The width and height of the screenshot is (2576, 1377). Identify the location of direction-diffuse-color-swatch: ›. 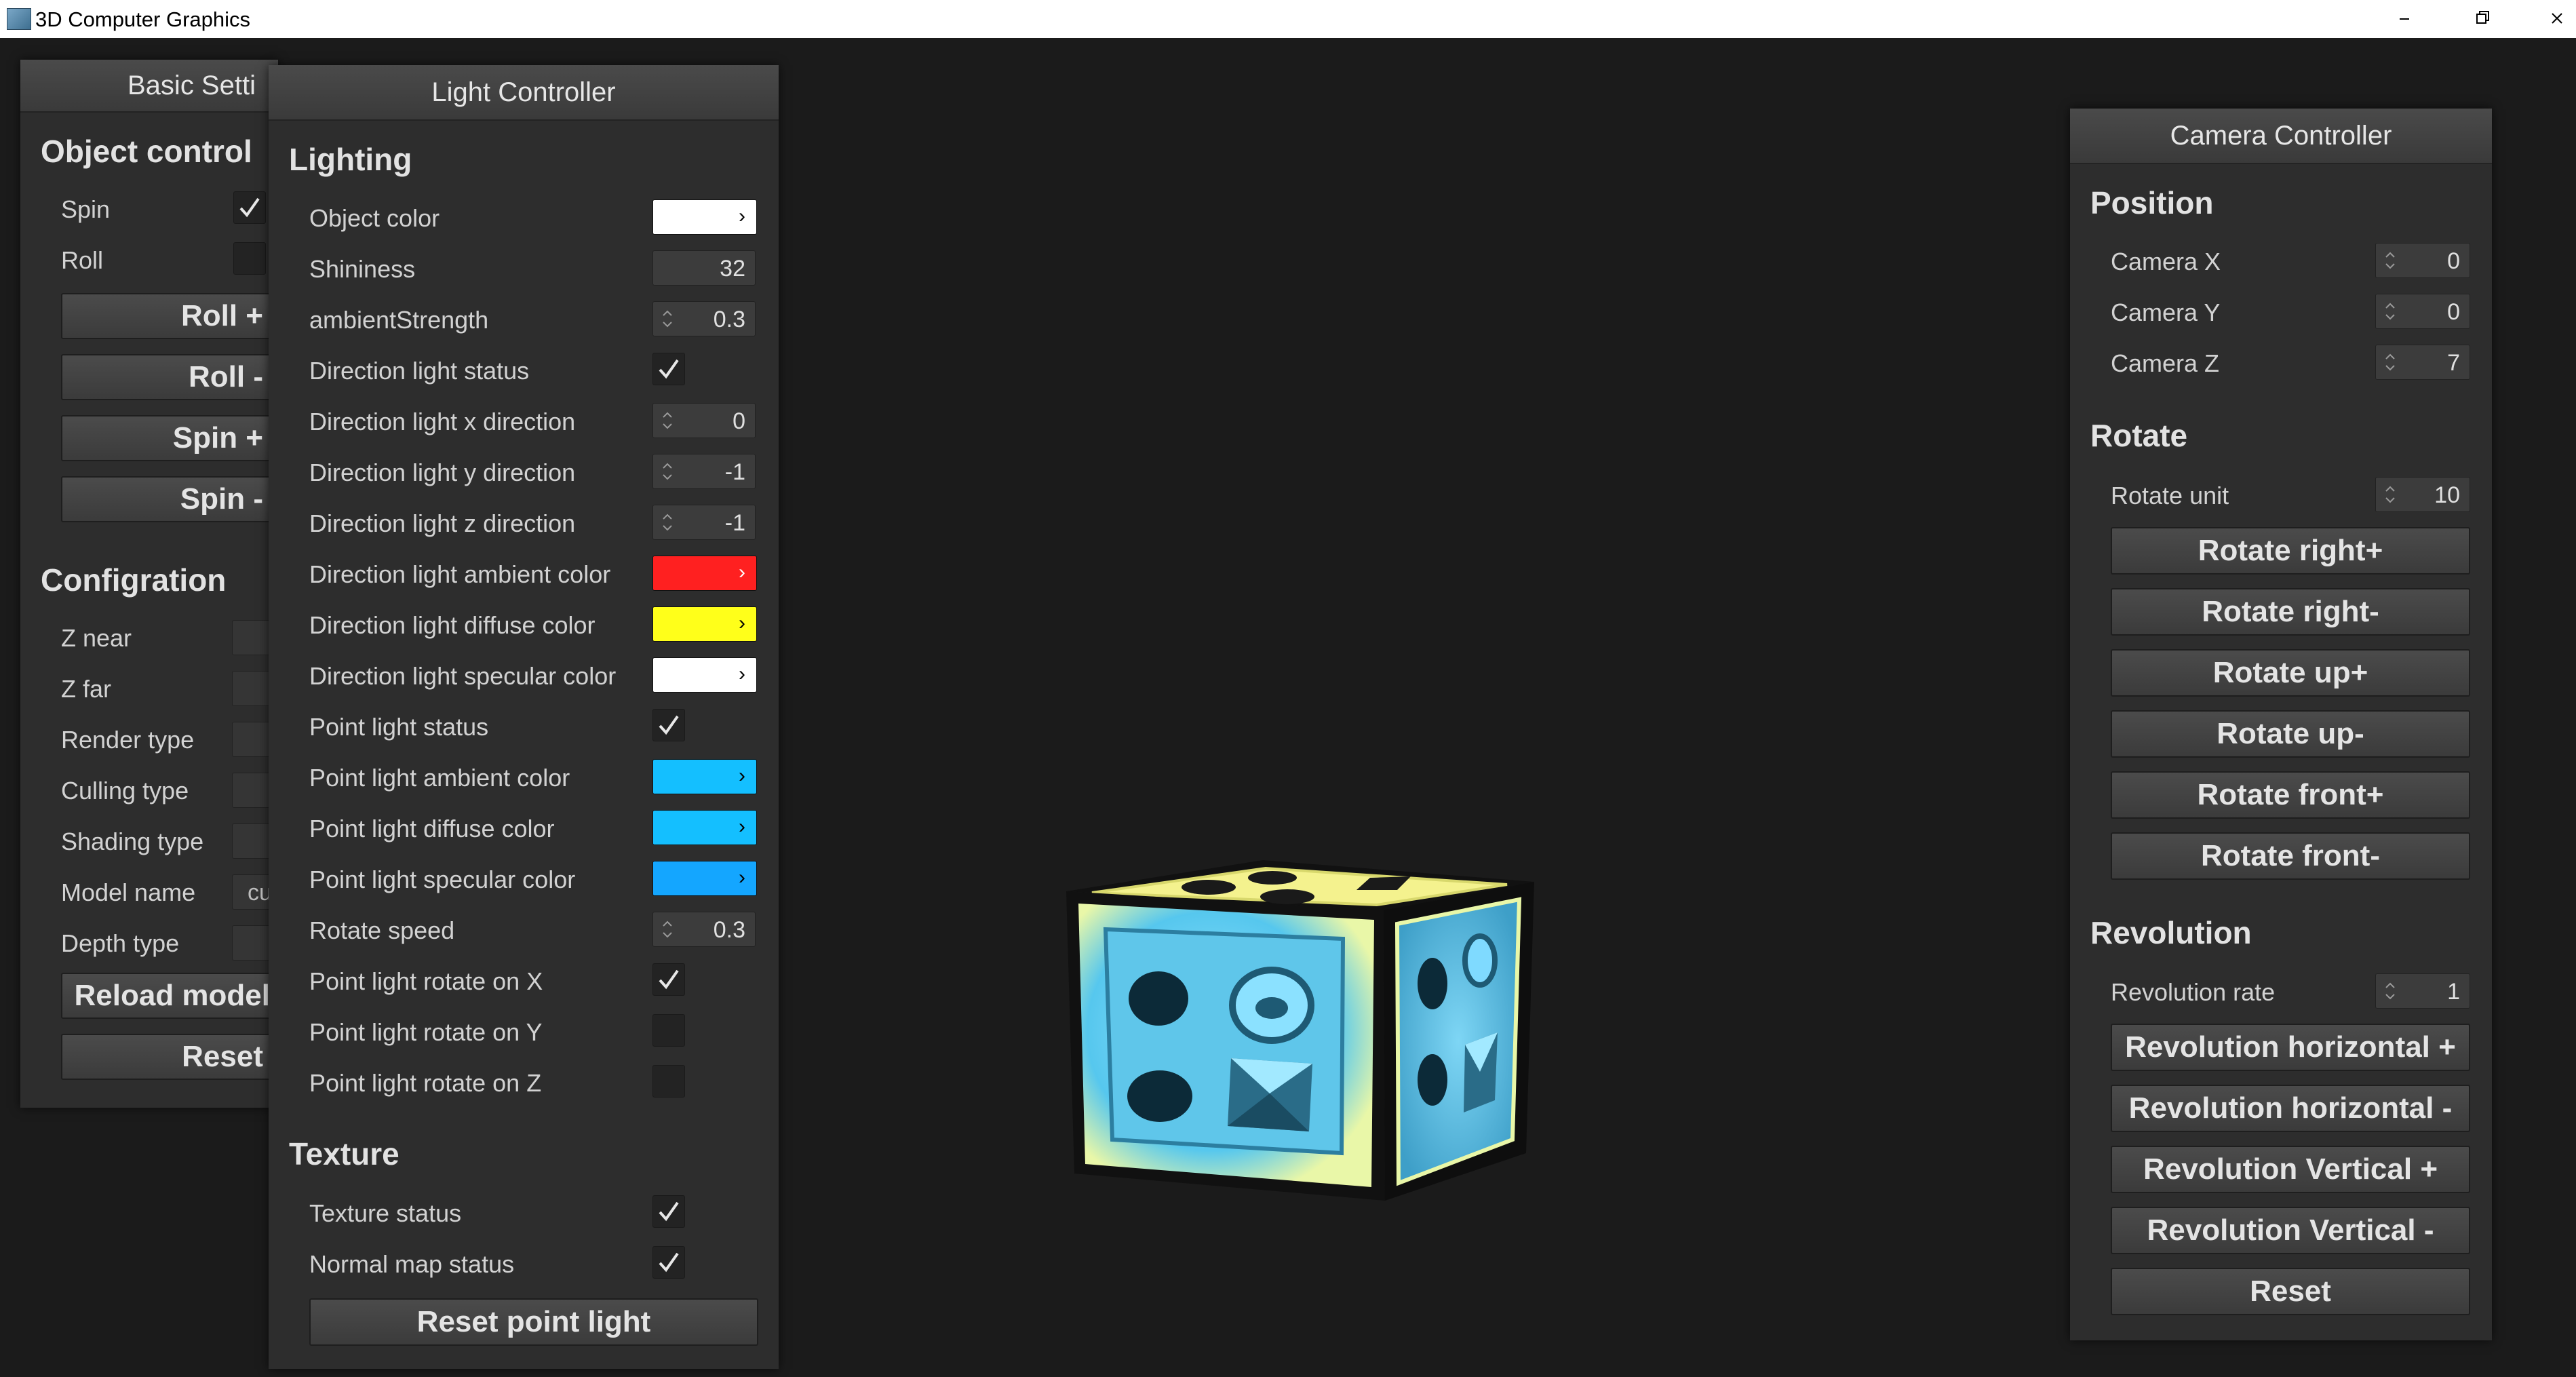
(704, 624).